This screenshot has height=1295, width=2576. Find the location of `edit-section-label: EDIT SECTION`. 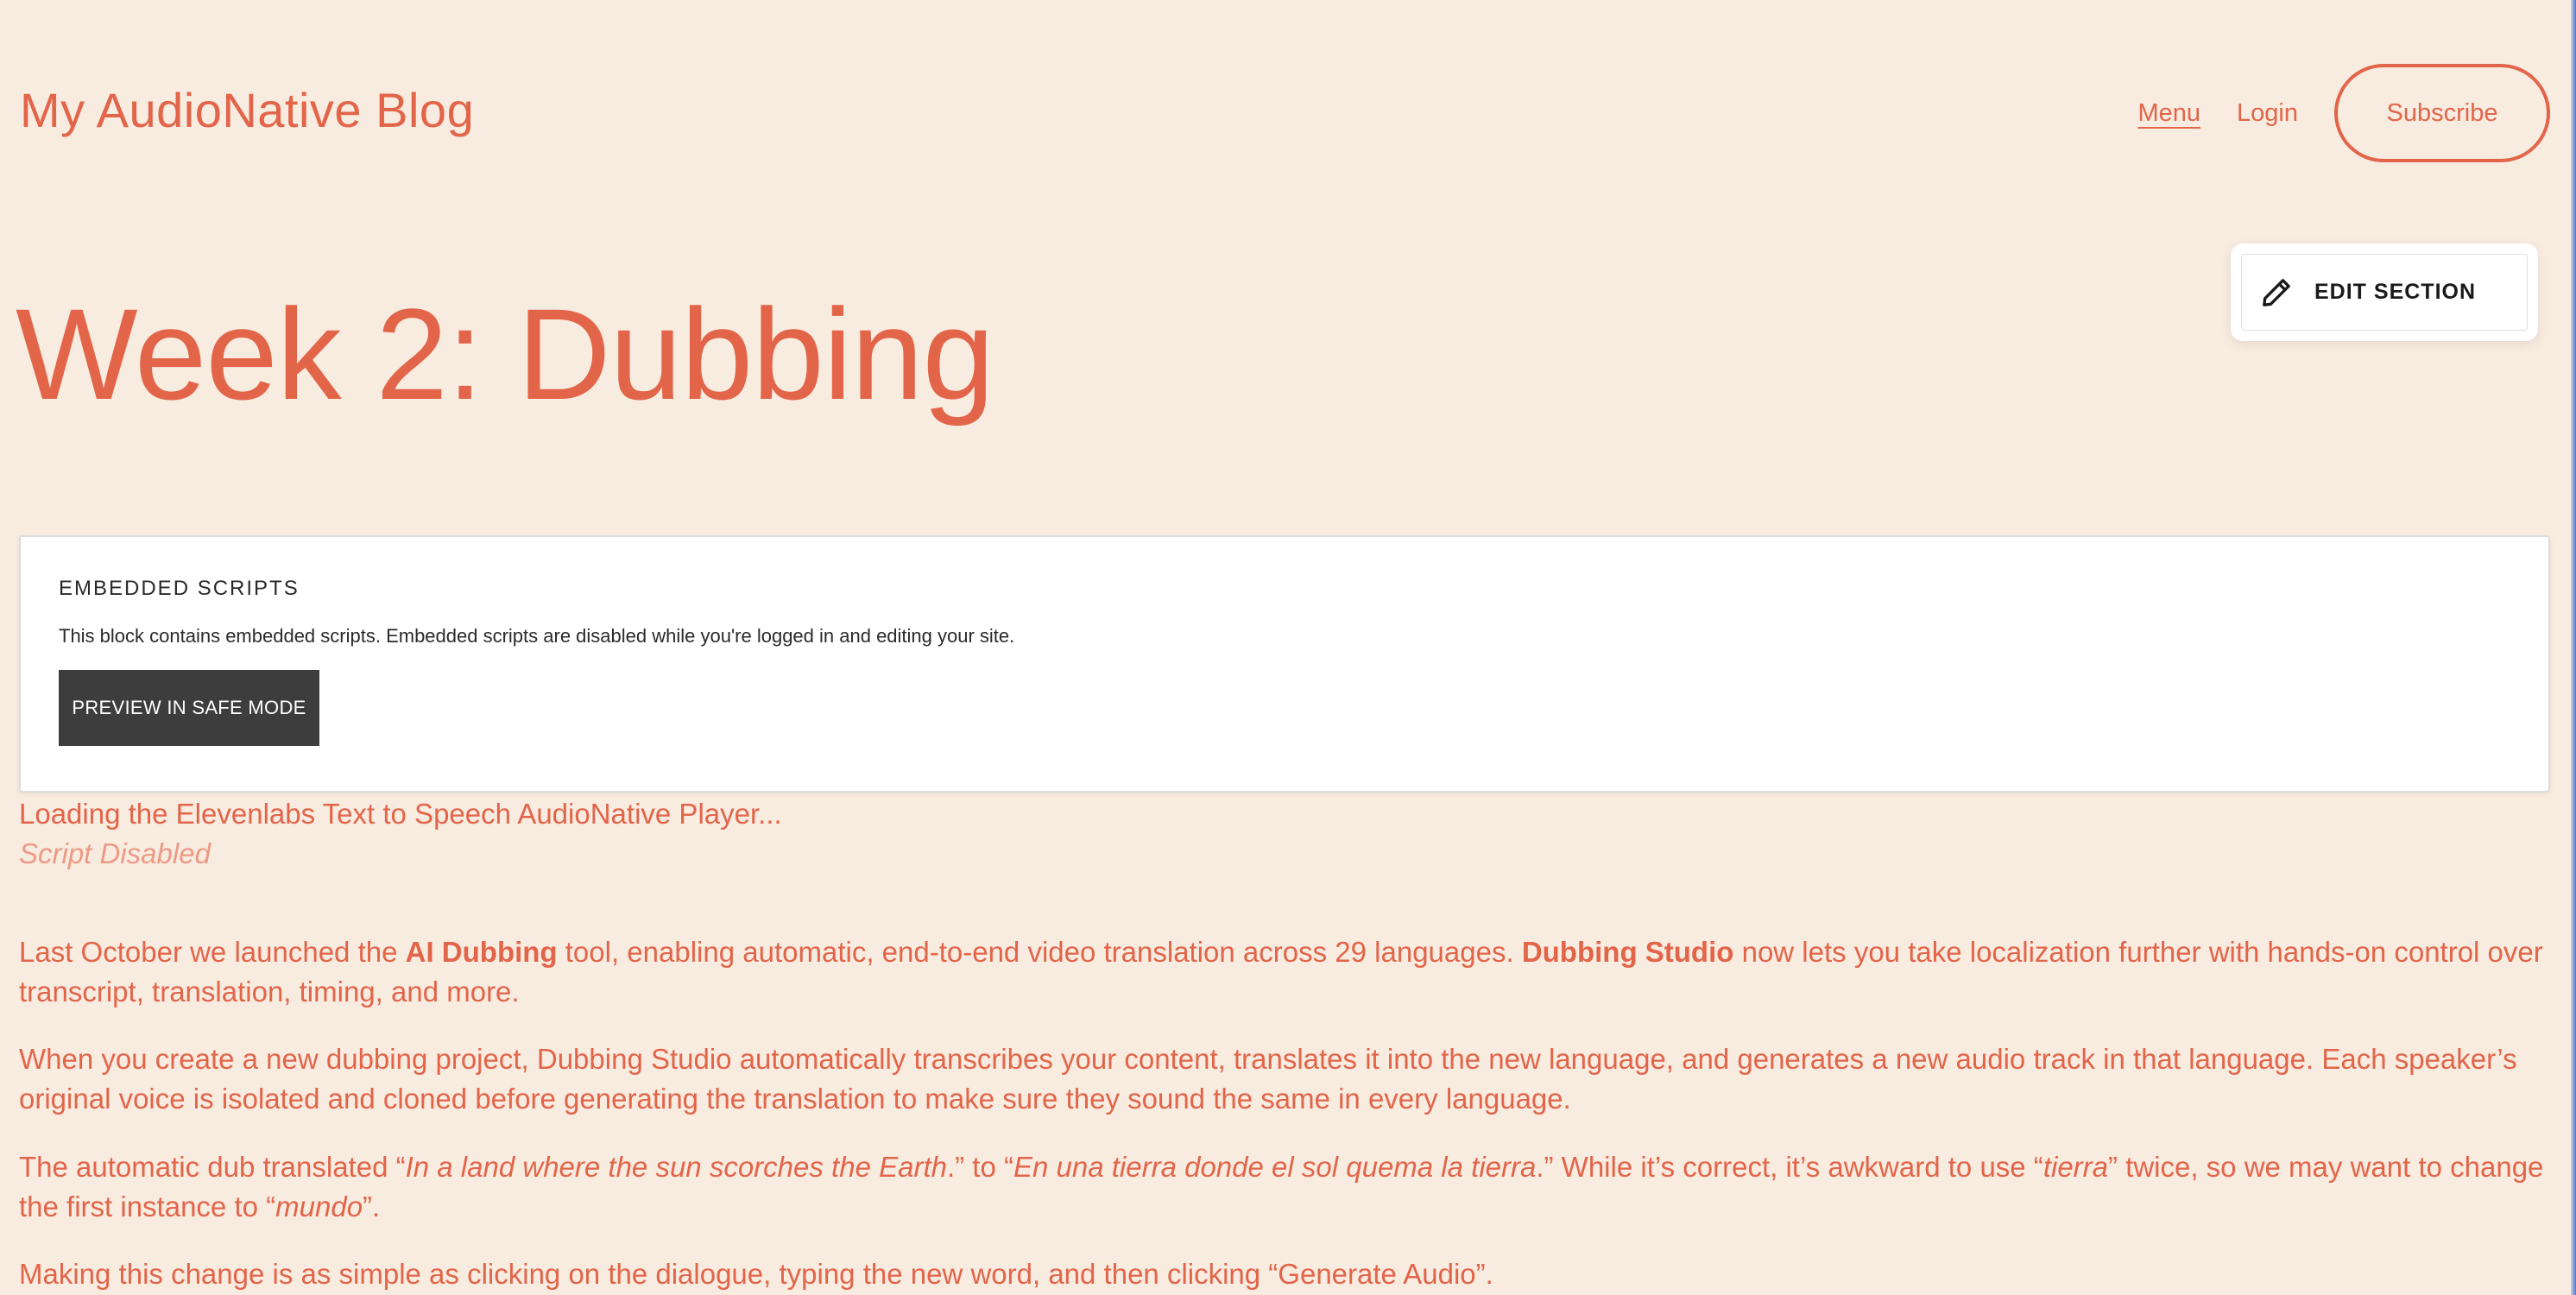

edit-section-label: EDIT SECTION is located at coordinates (2395, 292).